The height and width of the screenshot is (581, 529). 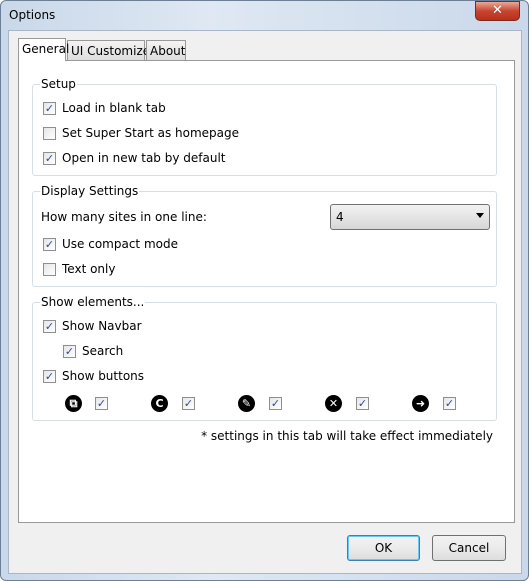 I want to click on set-homepage-checkbox, so click(x=49, y=133).